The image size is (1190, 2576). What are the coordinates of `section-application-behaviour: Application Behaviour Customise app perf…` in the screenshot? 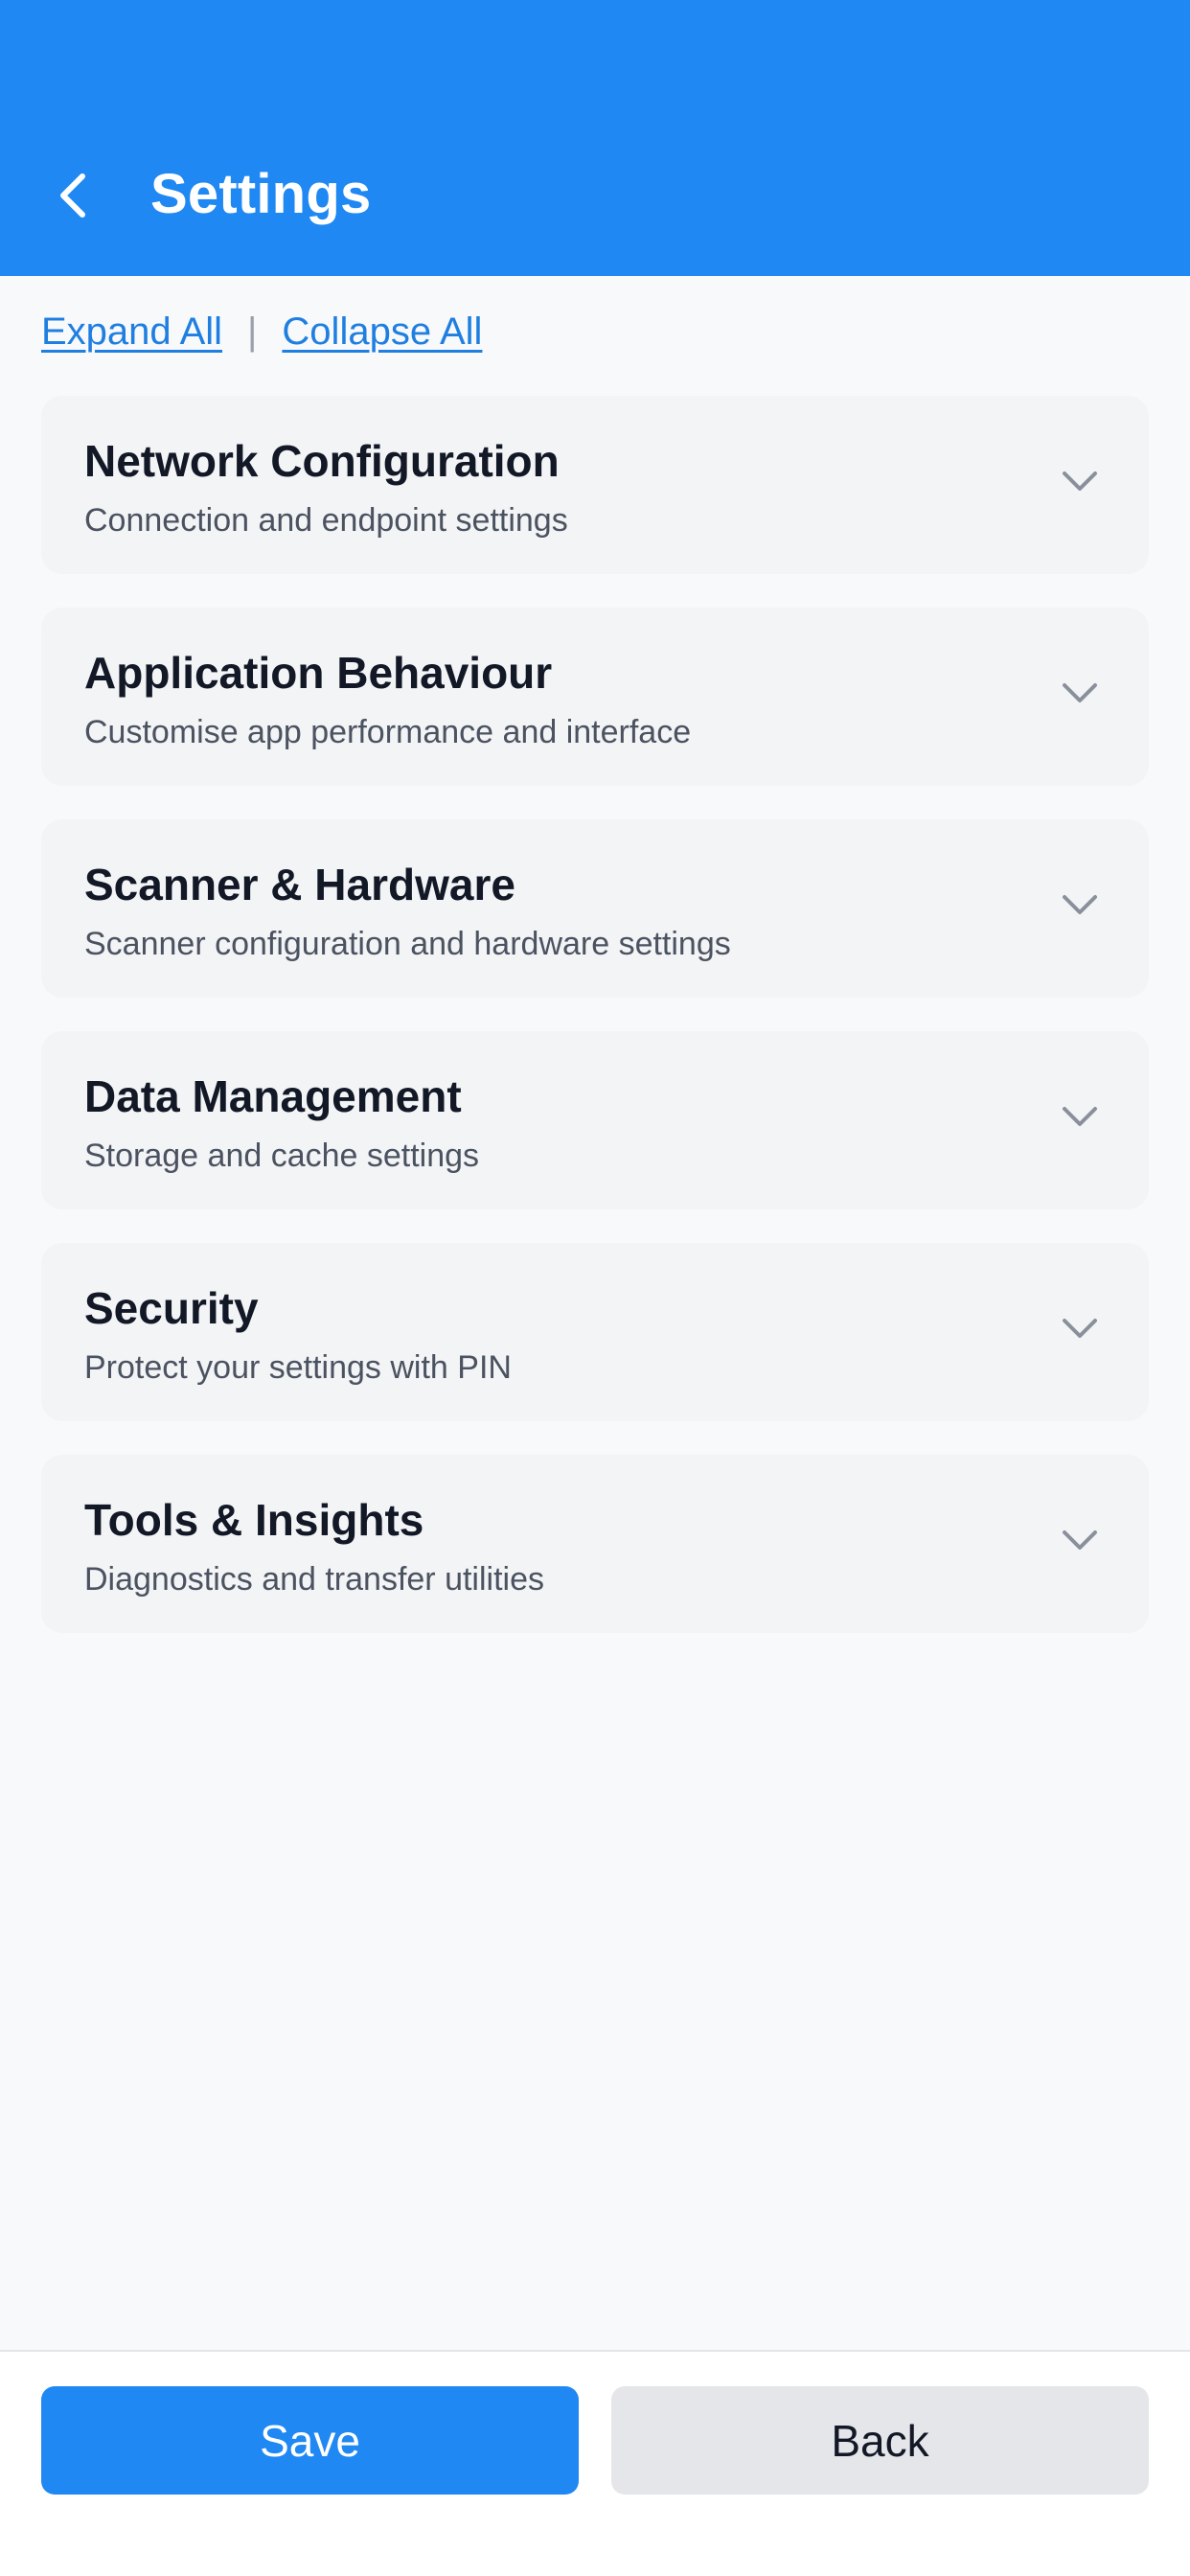 It's located at (595, 697).